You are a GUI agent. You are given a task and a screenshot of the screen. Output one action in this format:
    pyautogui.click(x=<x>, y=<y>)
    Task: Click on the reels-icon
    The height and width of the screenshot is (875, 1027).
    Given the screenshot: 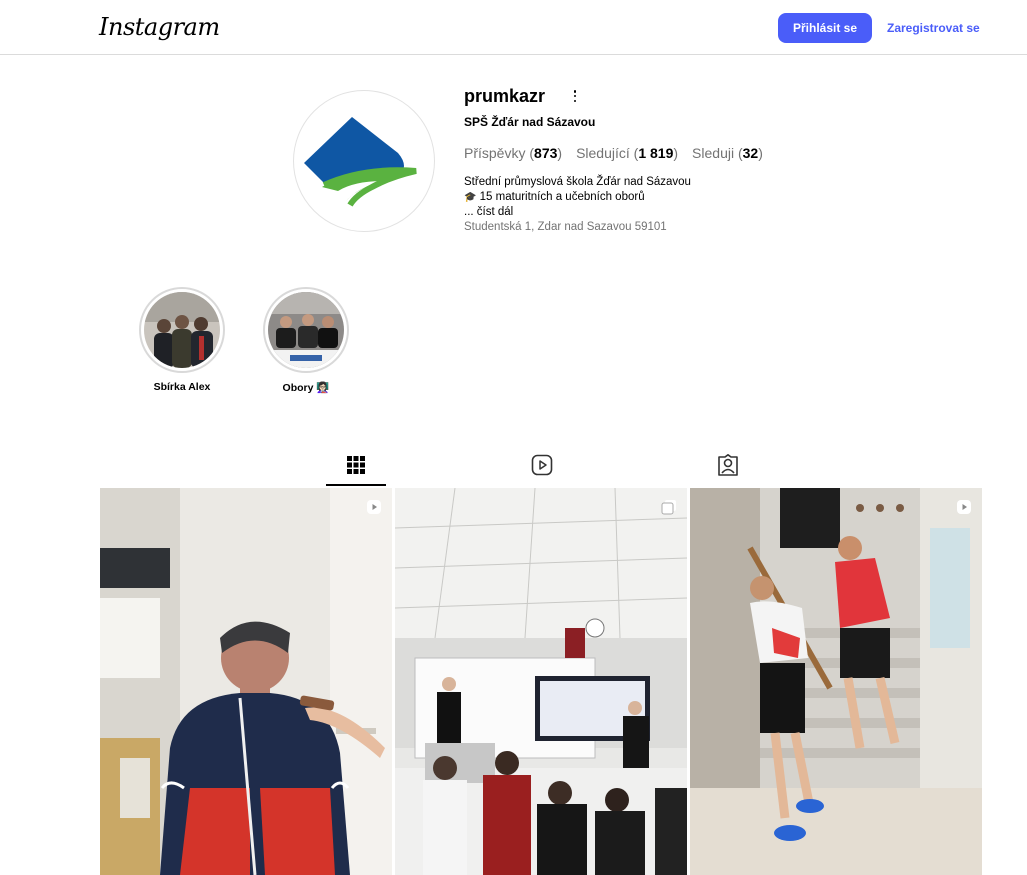 What is the action you would take?
    pyautogui.click(x=542, y=465)
    